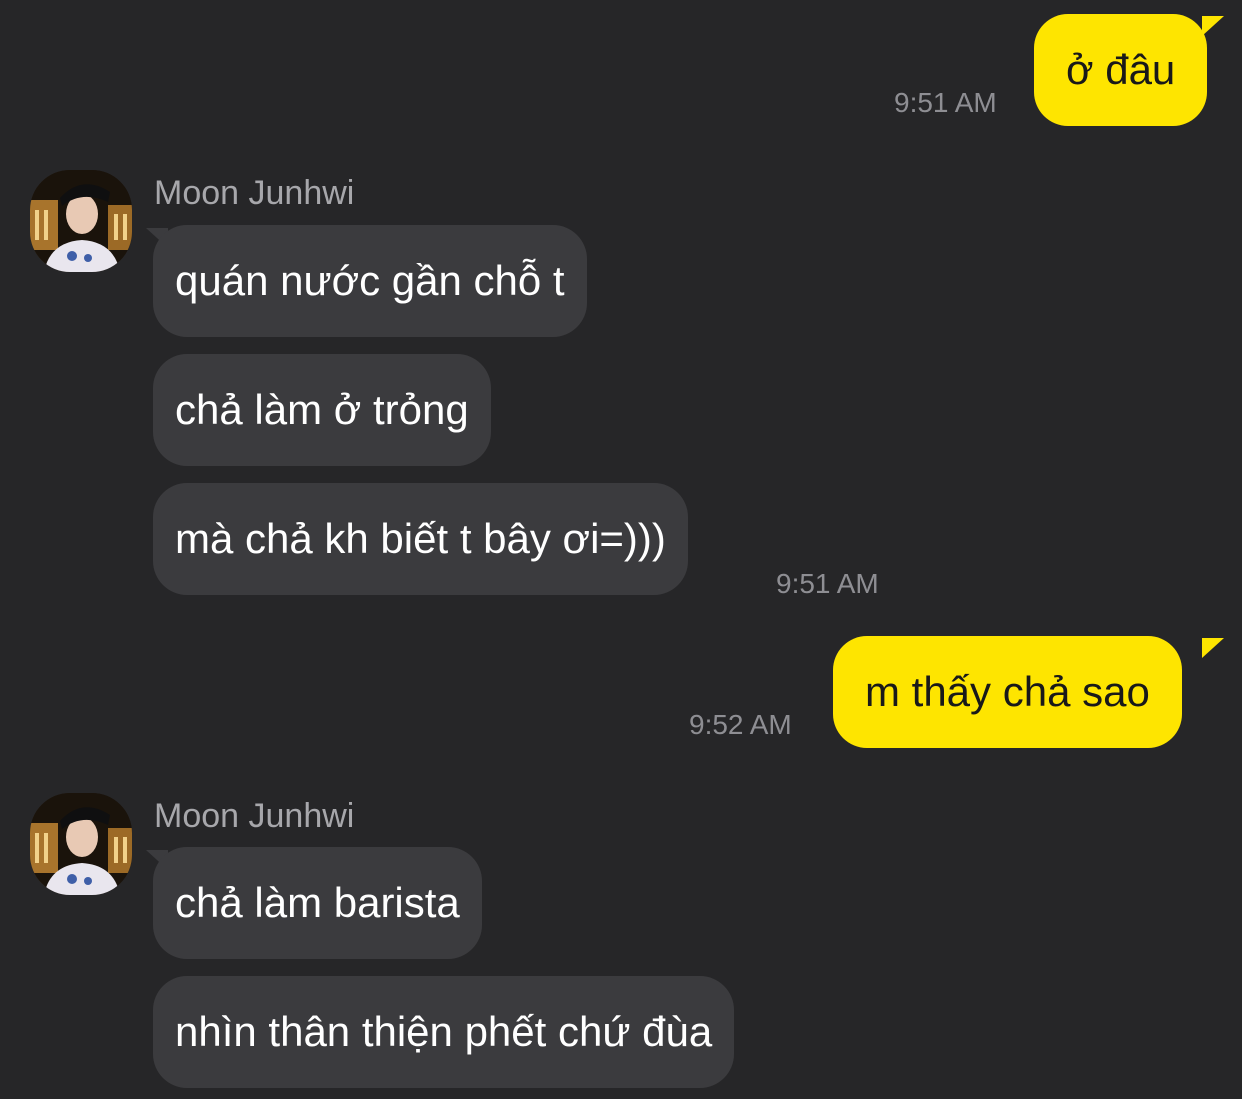 The image size is (1242, 1099). I want to click on incoming-message-bubble: nhìn thân thiện phết chứ đùa, so click(444, 1032).